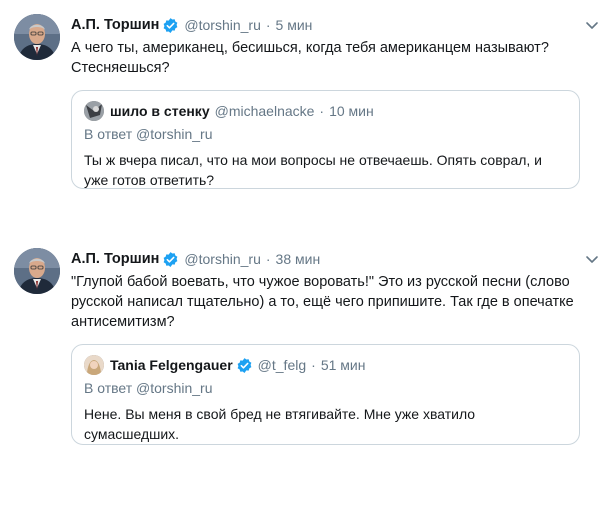  Describe the element at coordinates (343, 365) in the screenshot. I see `timestamp: 51 мин` at that location.